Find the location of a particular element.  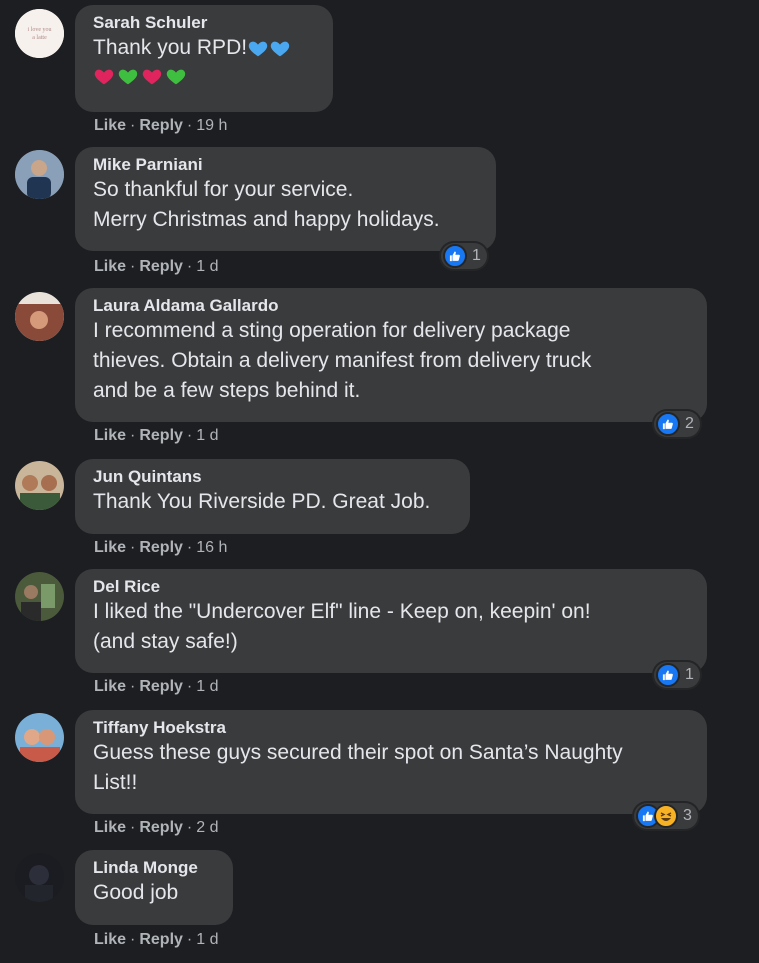

comment-author: Mike Parniani is located at coordinates (285, 165).